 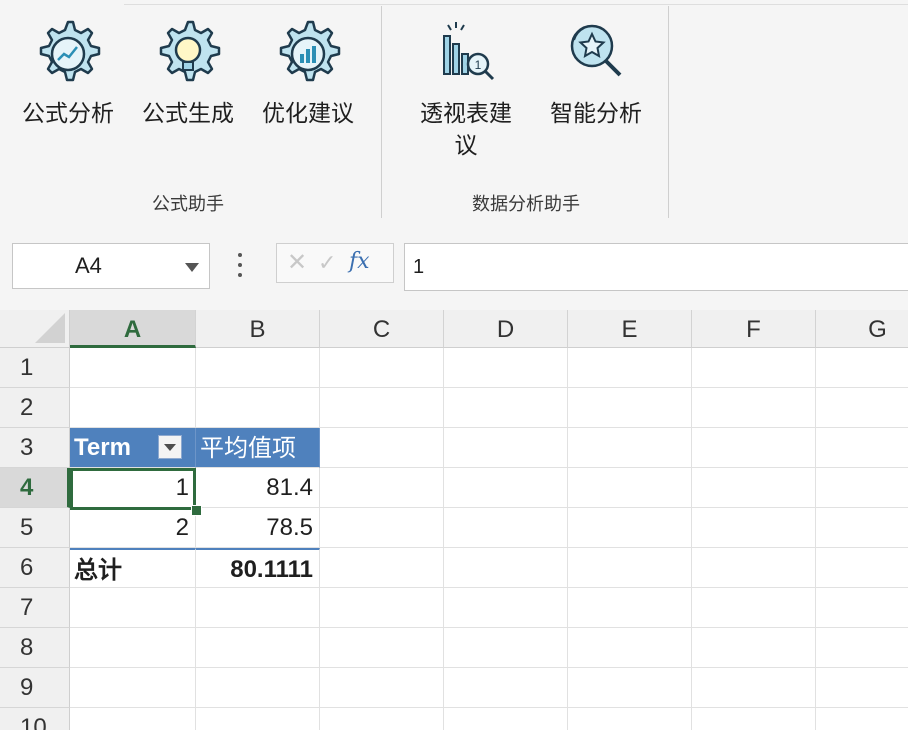 What do you see at coordinates (258, 568) in the screenshot?
I see `pivot-total-value: 80.1111` at bounding box center [258, 568].